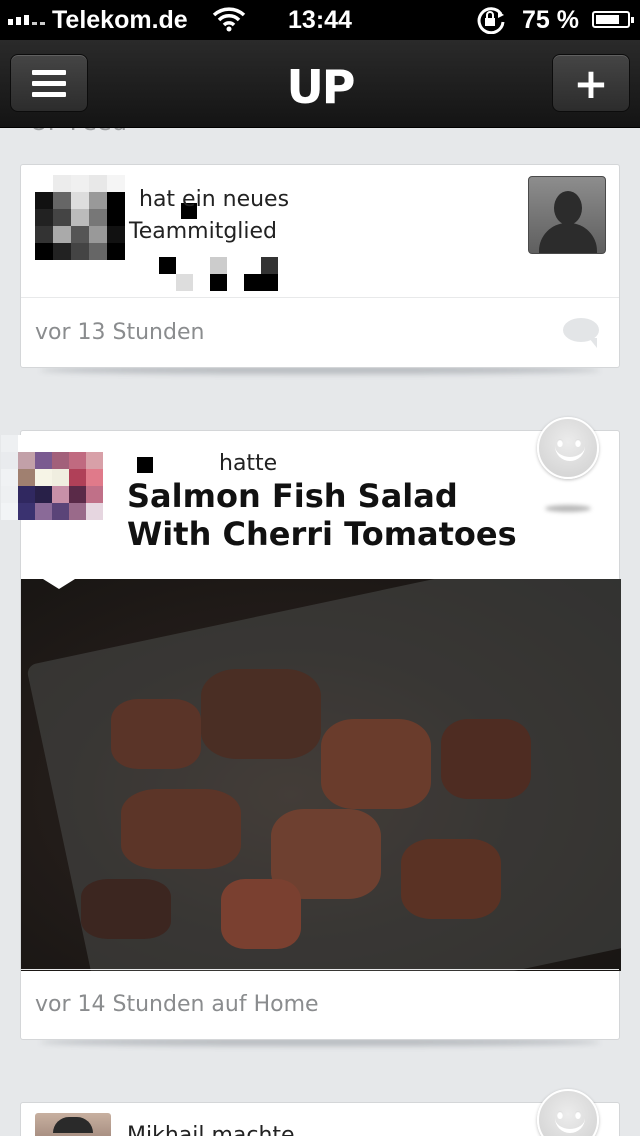  Describe the element at coordinates (581, 333) in the screenshot. I see `comment-icon` at that location.